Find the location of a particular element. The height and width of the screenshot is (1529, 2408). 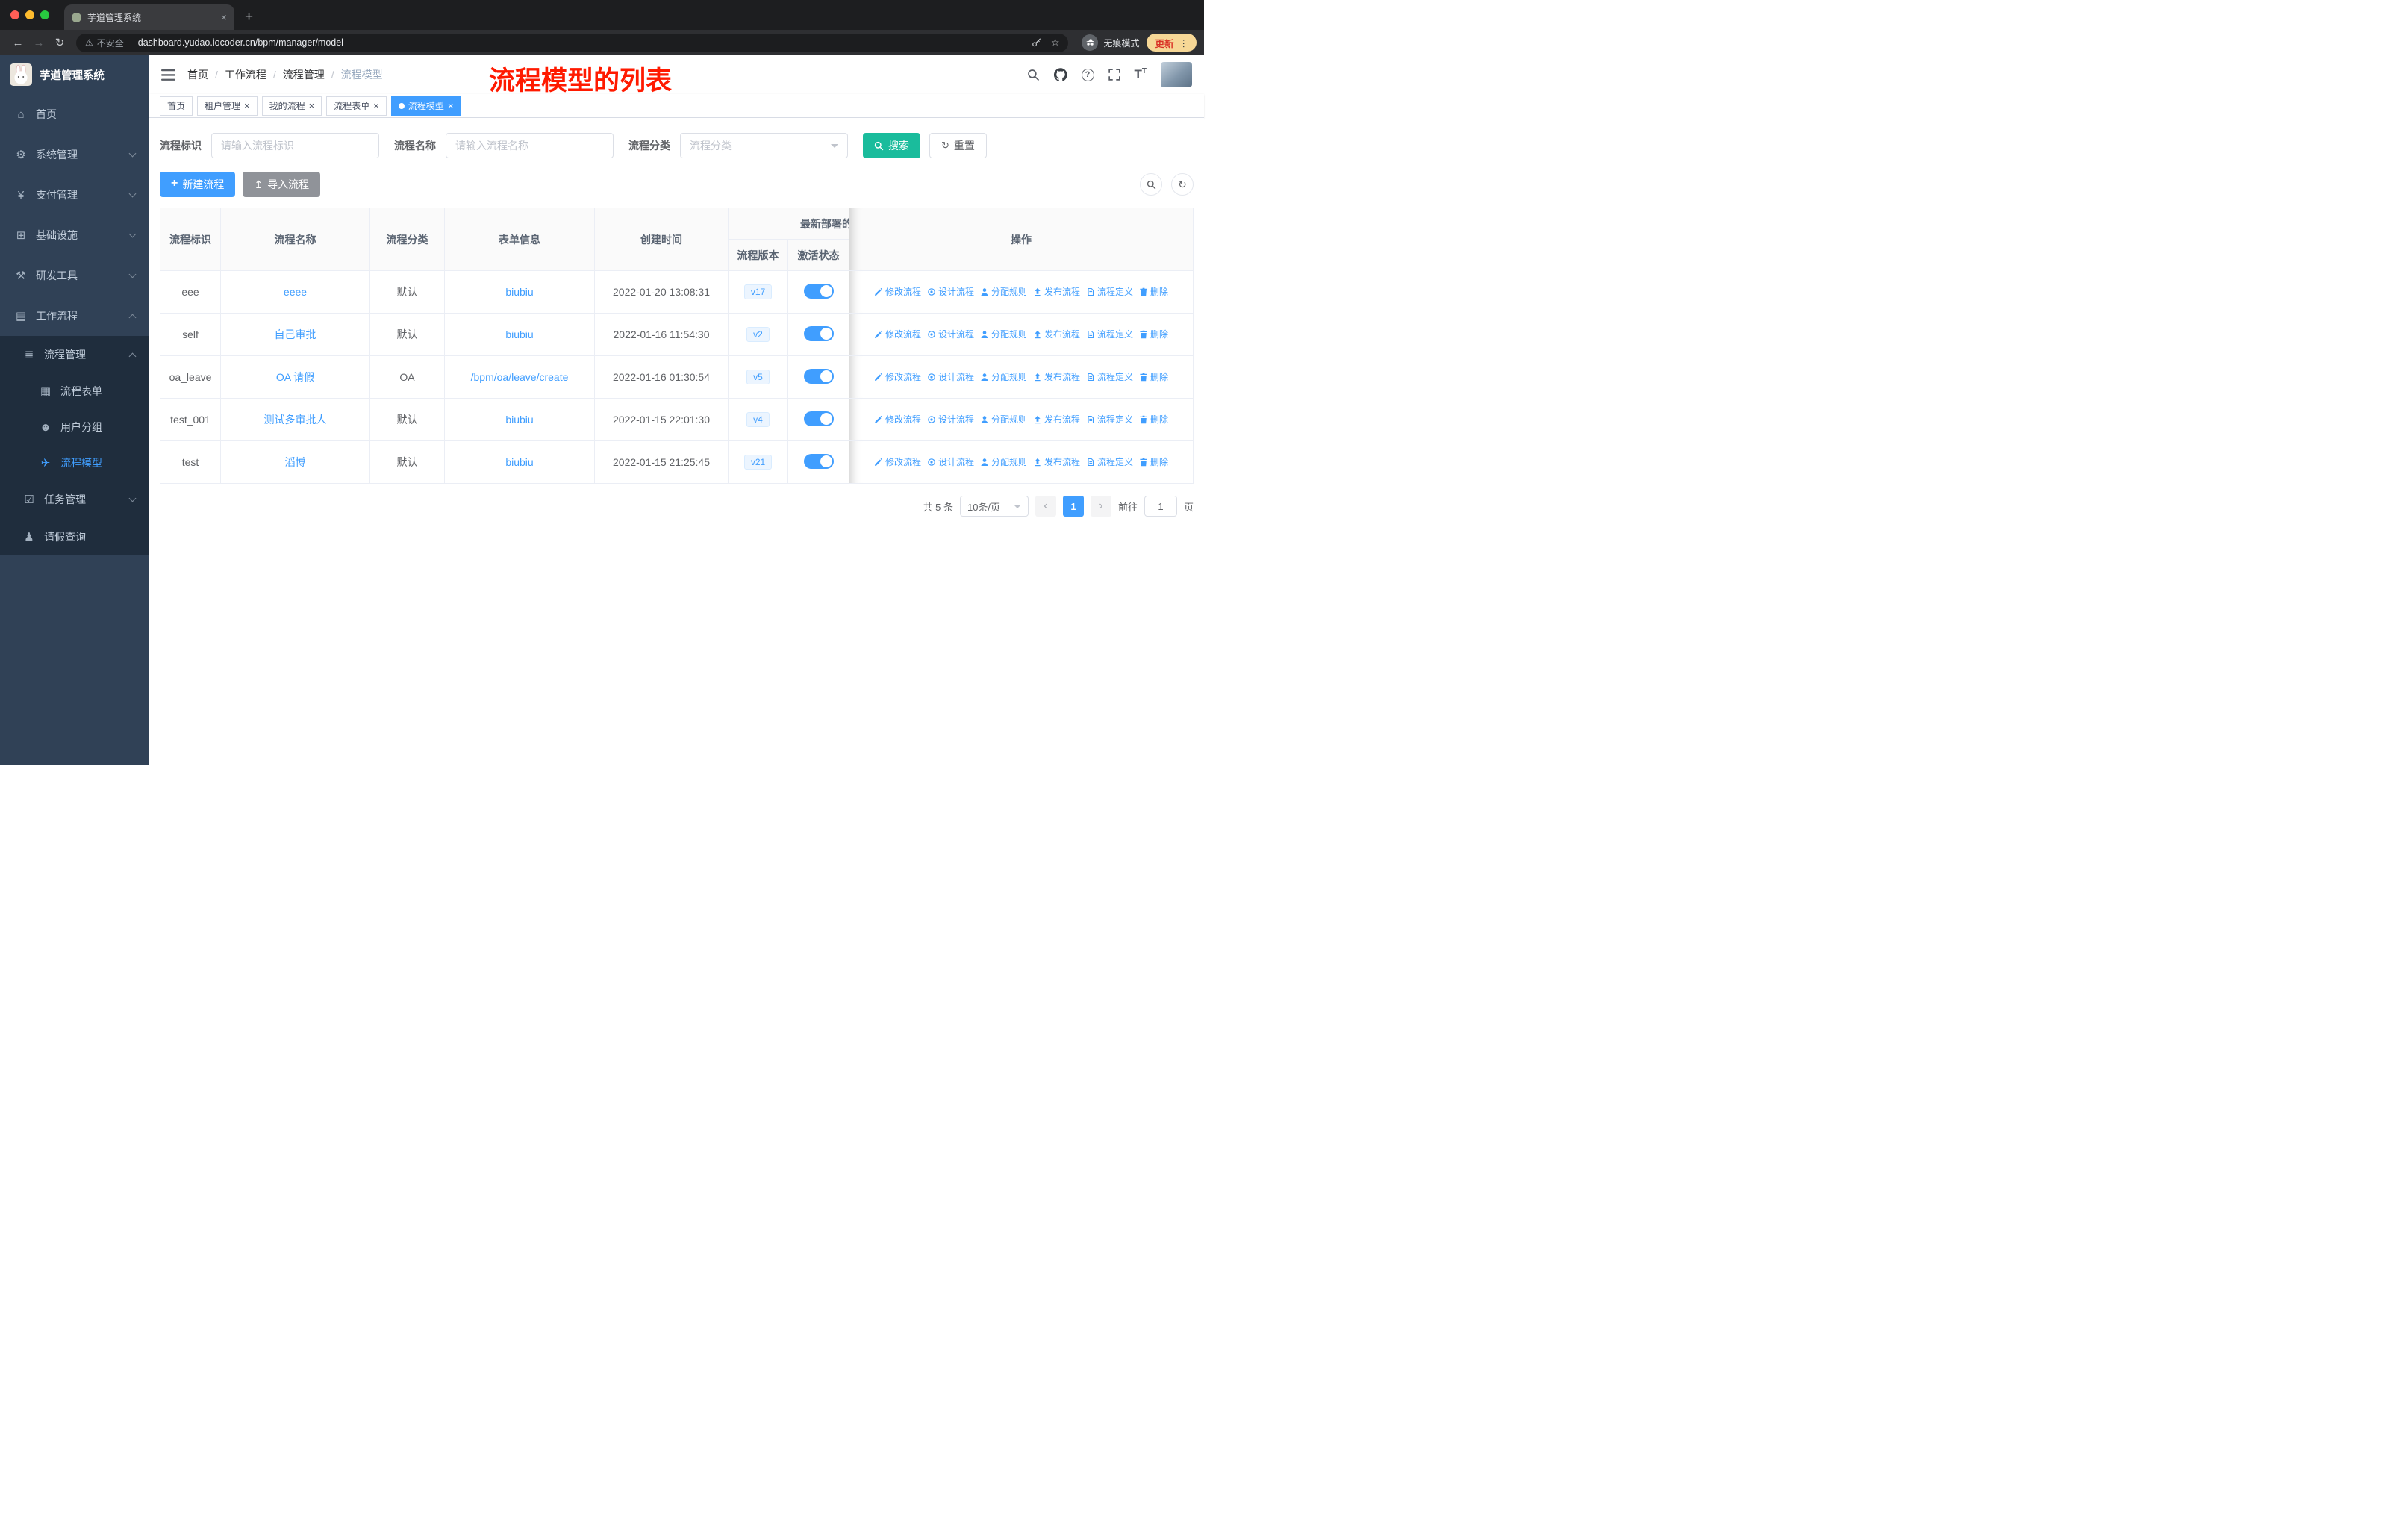

sidebar-item-infra: ⊞ 基础设施 is located at coordinates (74, 235).